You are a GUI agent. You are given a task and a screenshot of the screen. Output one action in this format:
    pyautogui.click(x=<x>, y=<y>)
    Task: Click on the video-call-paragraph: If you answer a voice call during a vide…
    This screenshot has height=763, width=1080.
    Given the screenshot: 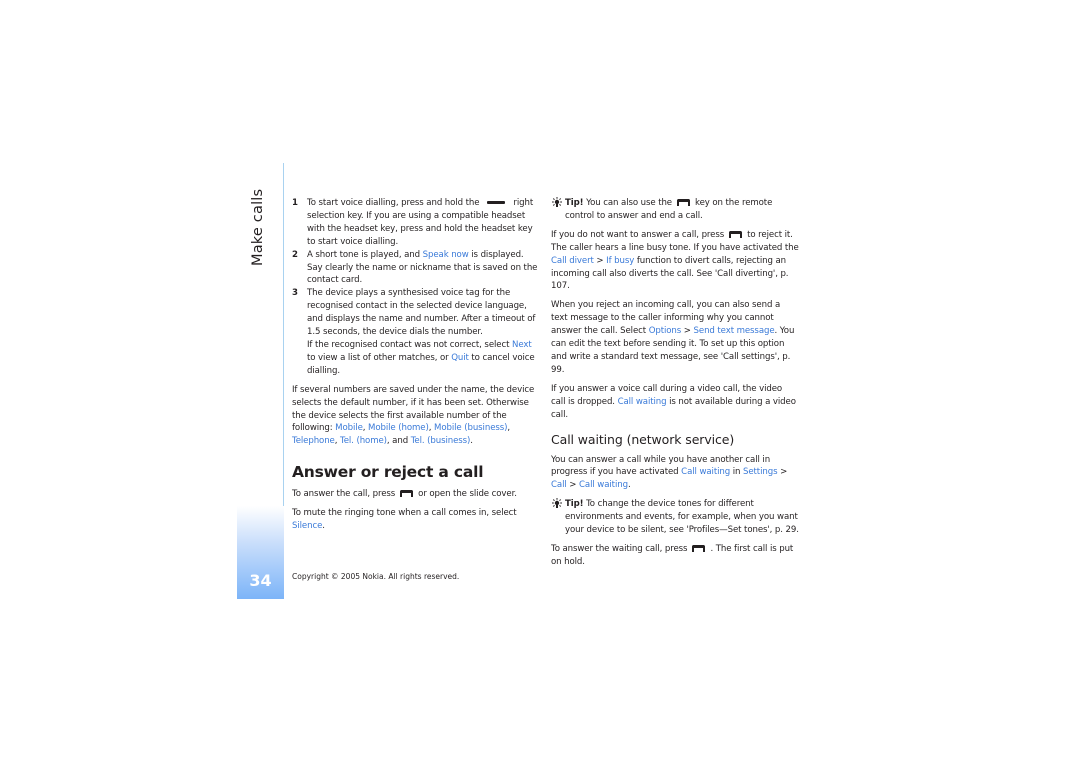 What is the action you would take?
    pyautogui.click(x=673, y=401)
    